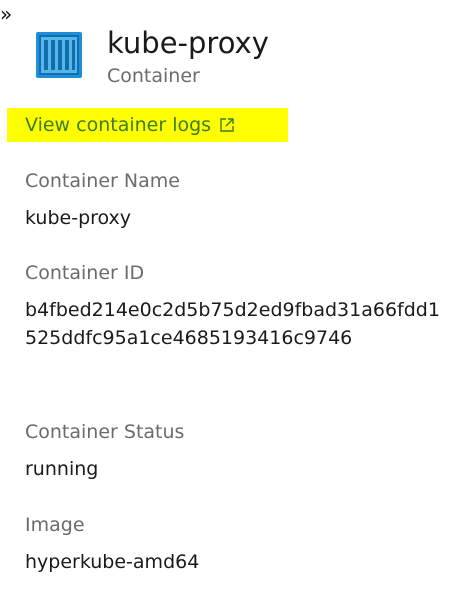  I want to click on container-status-value: running, so click(62, 469).